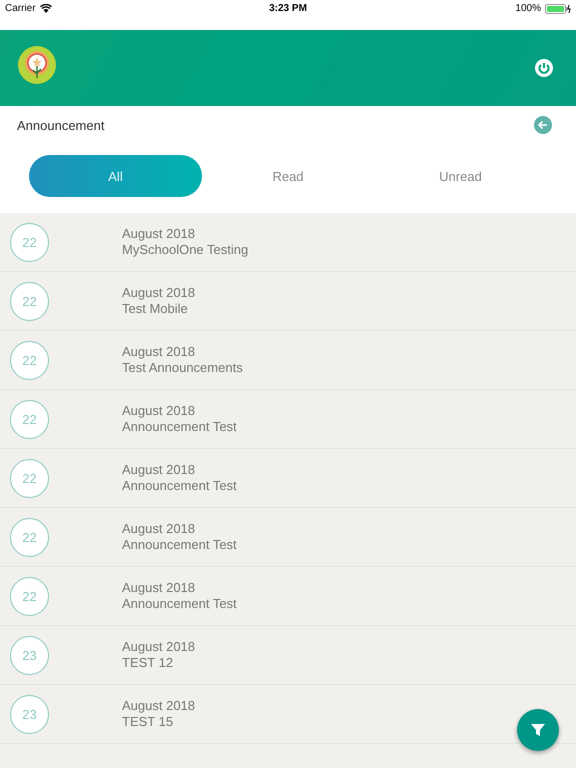 The image size is (576, 768). What do you see at coordinates (37, 65) in the screenshot?
I see `school-logo-icon` at bounding box center [37, 65].